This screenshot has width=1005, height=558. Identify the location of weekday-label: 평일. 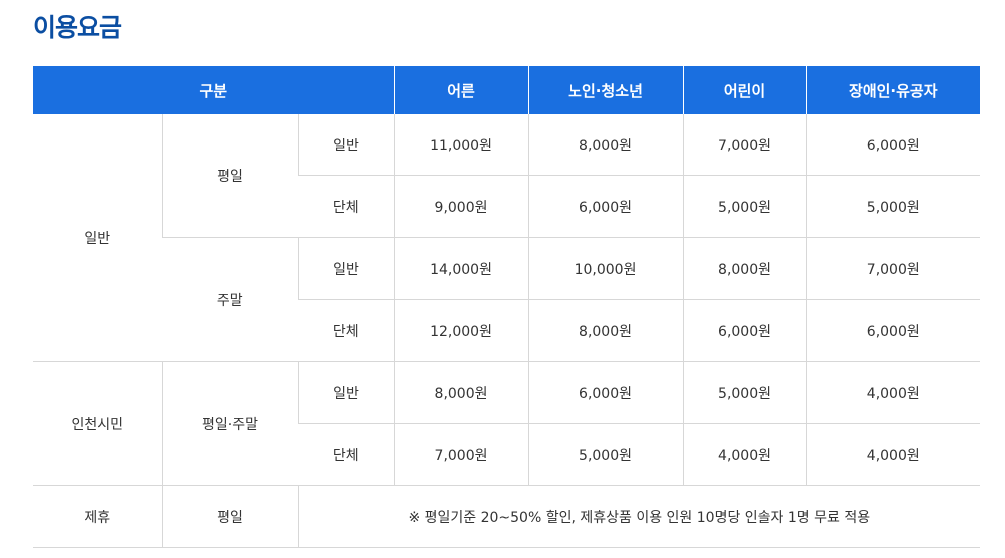
(229, 176).